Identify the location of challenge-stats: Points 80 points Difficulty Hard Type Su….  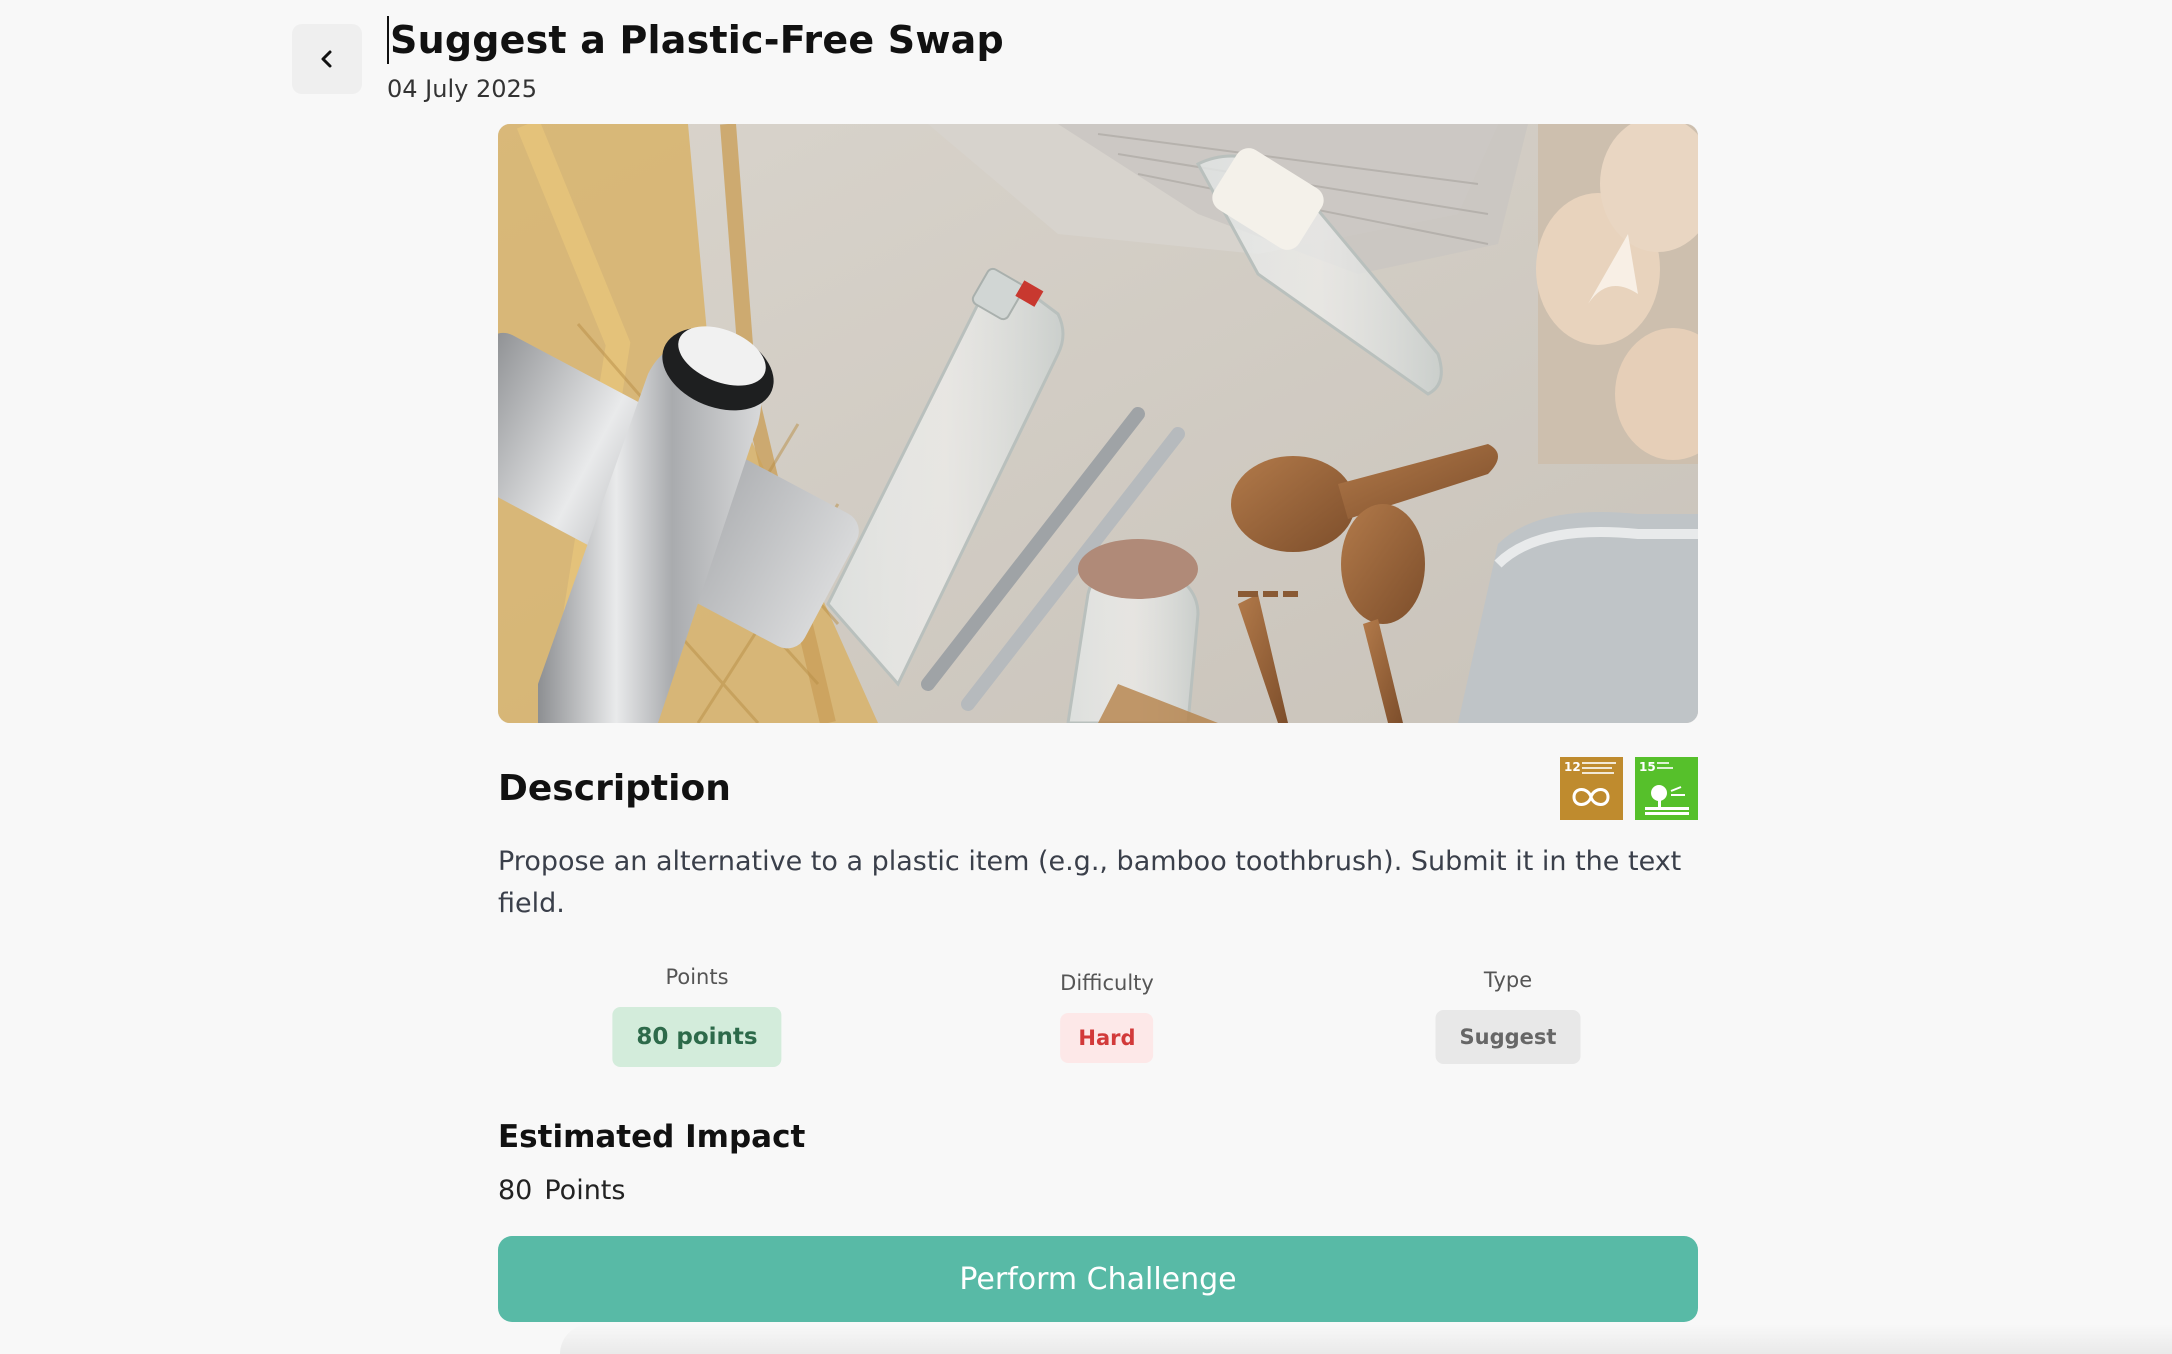
(1098, 1025).